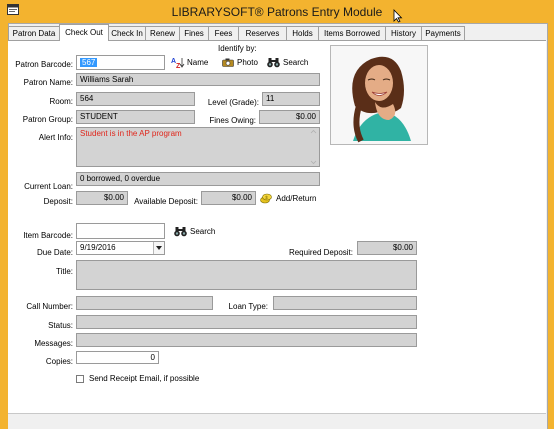 This screenshot has height=429, width=554. I want to click on title-label: Title:, so click(64, 271).